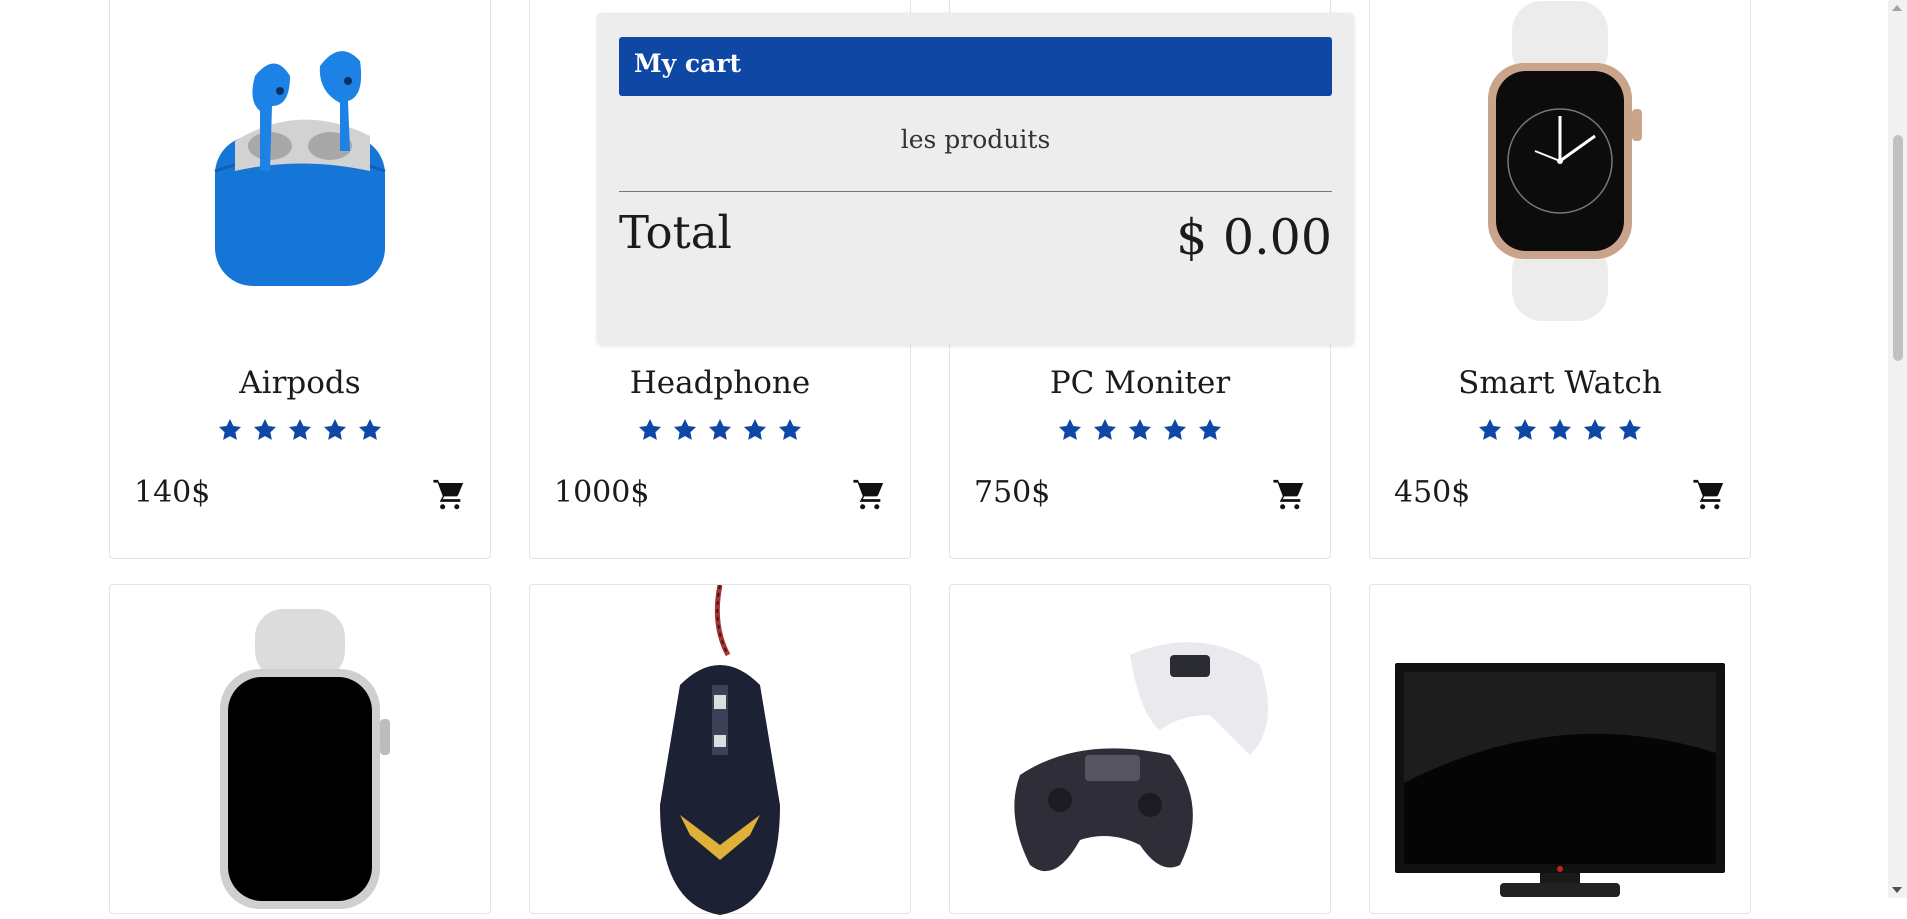 Image resolution: width=1907 pixels, height=919 pixels. I want to click on product-card-controllers, so click(1140, 749).